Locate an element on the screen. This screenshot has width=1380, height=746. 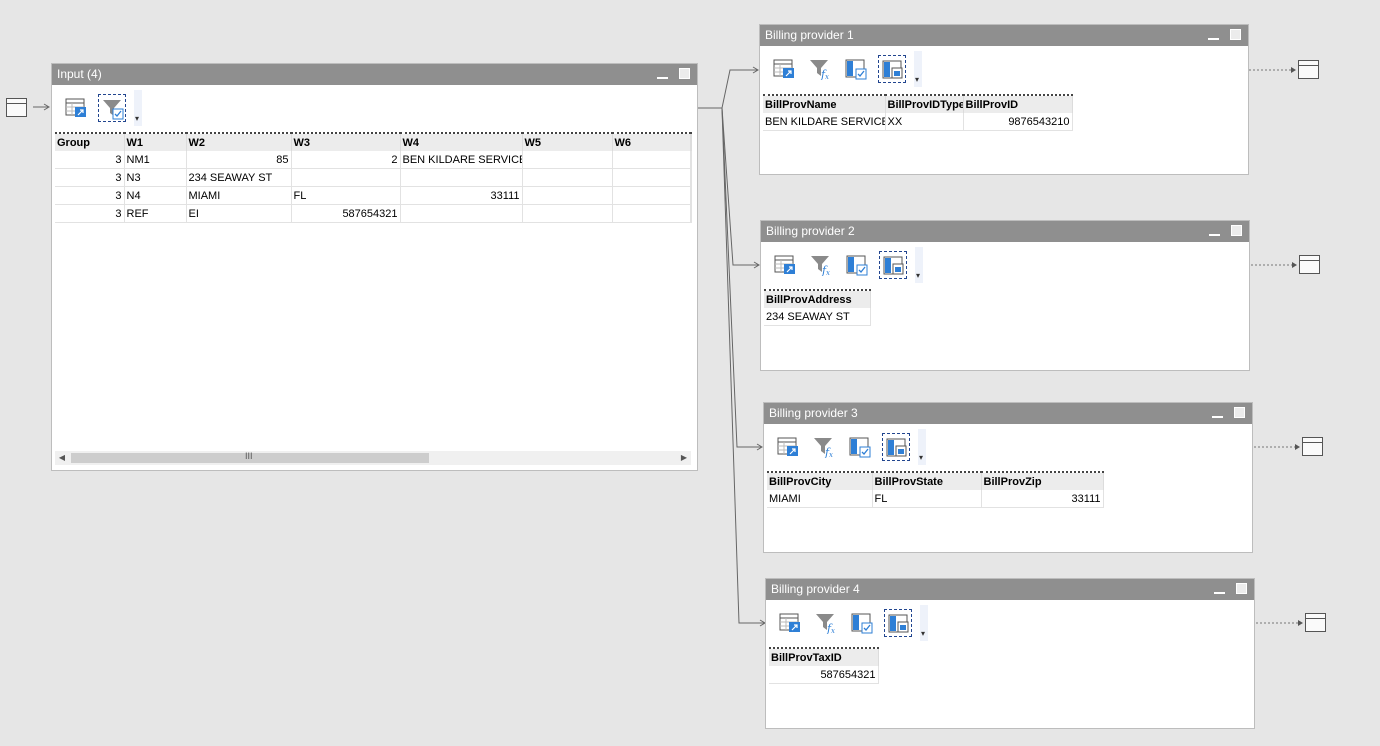
provider-titlebar: Billing provider 3 is located at coordinates (1008, 413).